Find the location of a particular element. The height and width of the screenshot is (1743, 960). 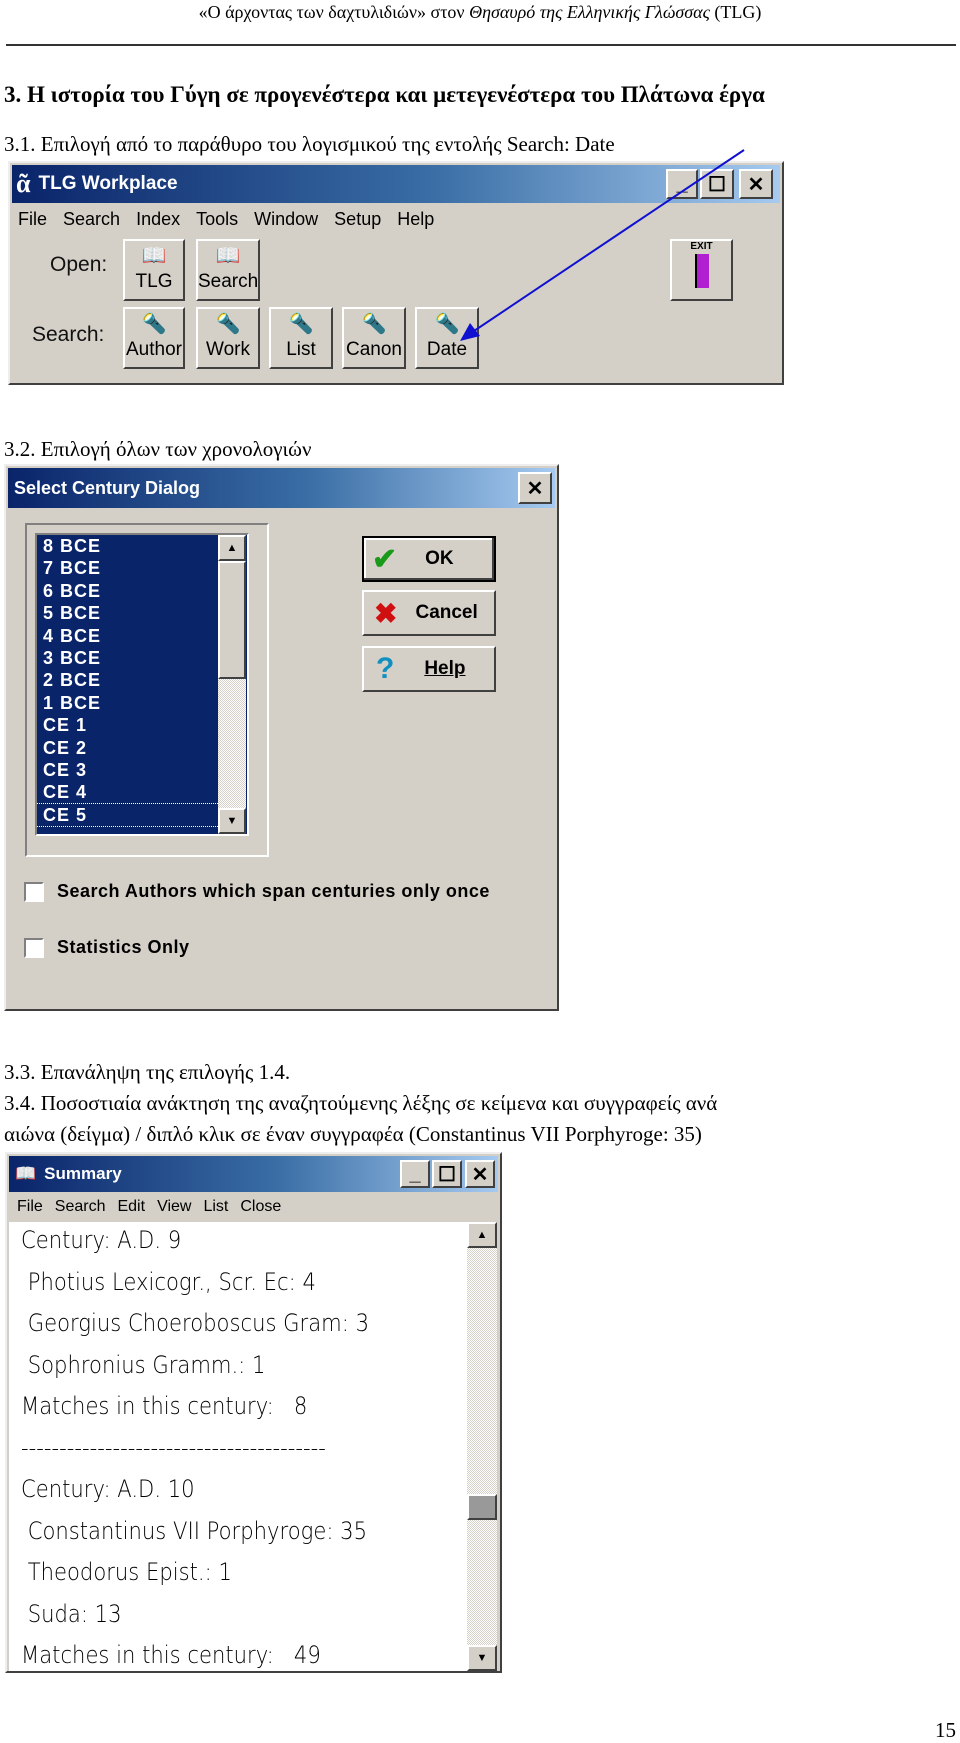

cancel-label: Cancel is located at coordinates (446, 612).